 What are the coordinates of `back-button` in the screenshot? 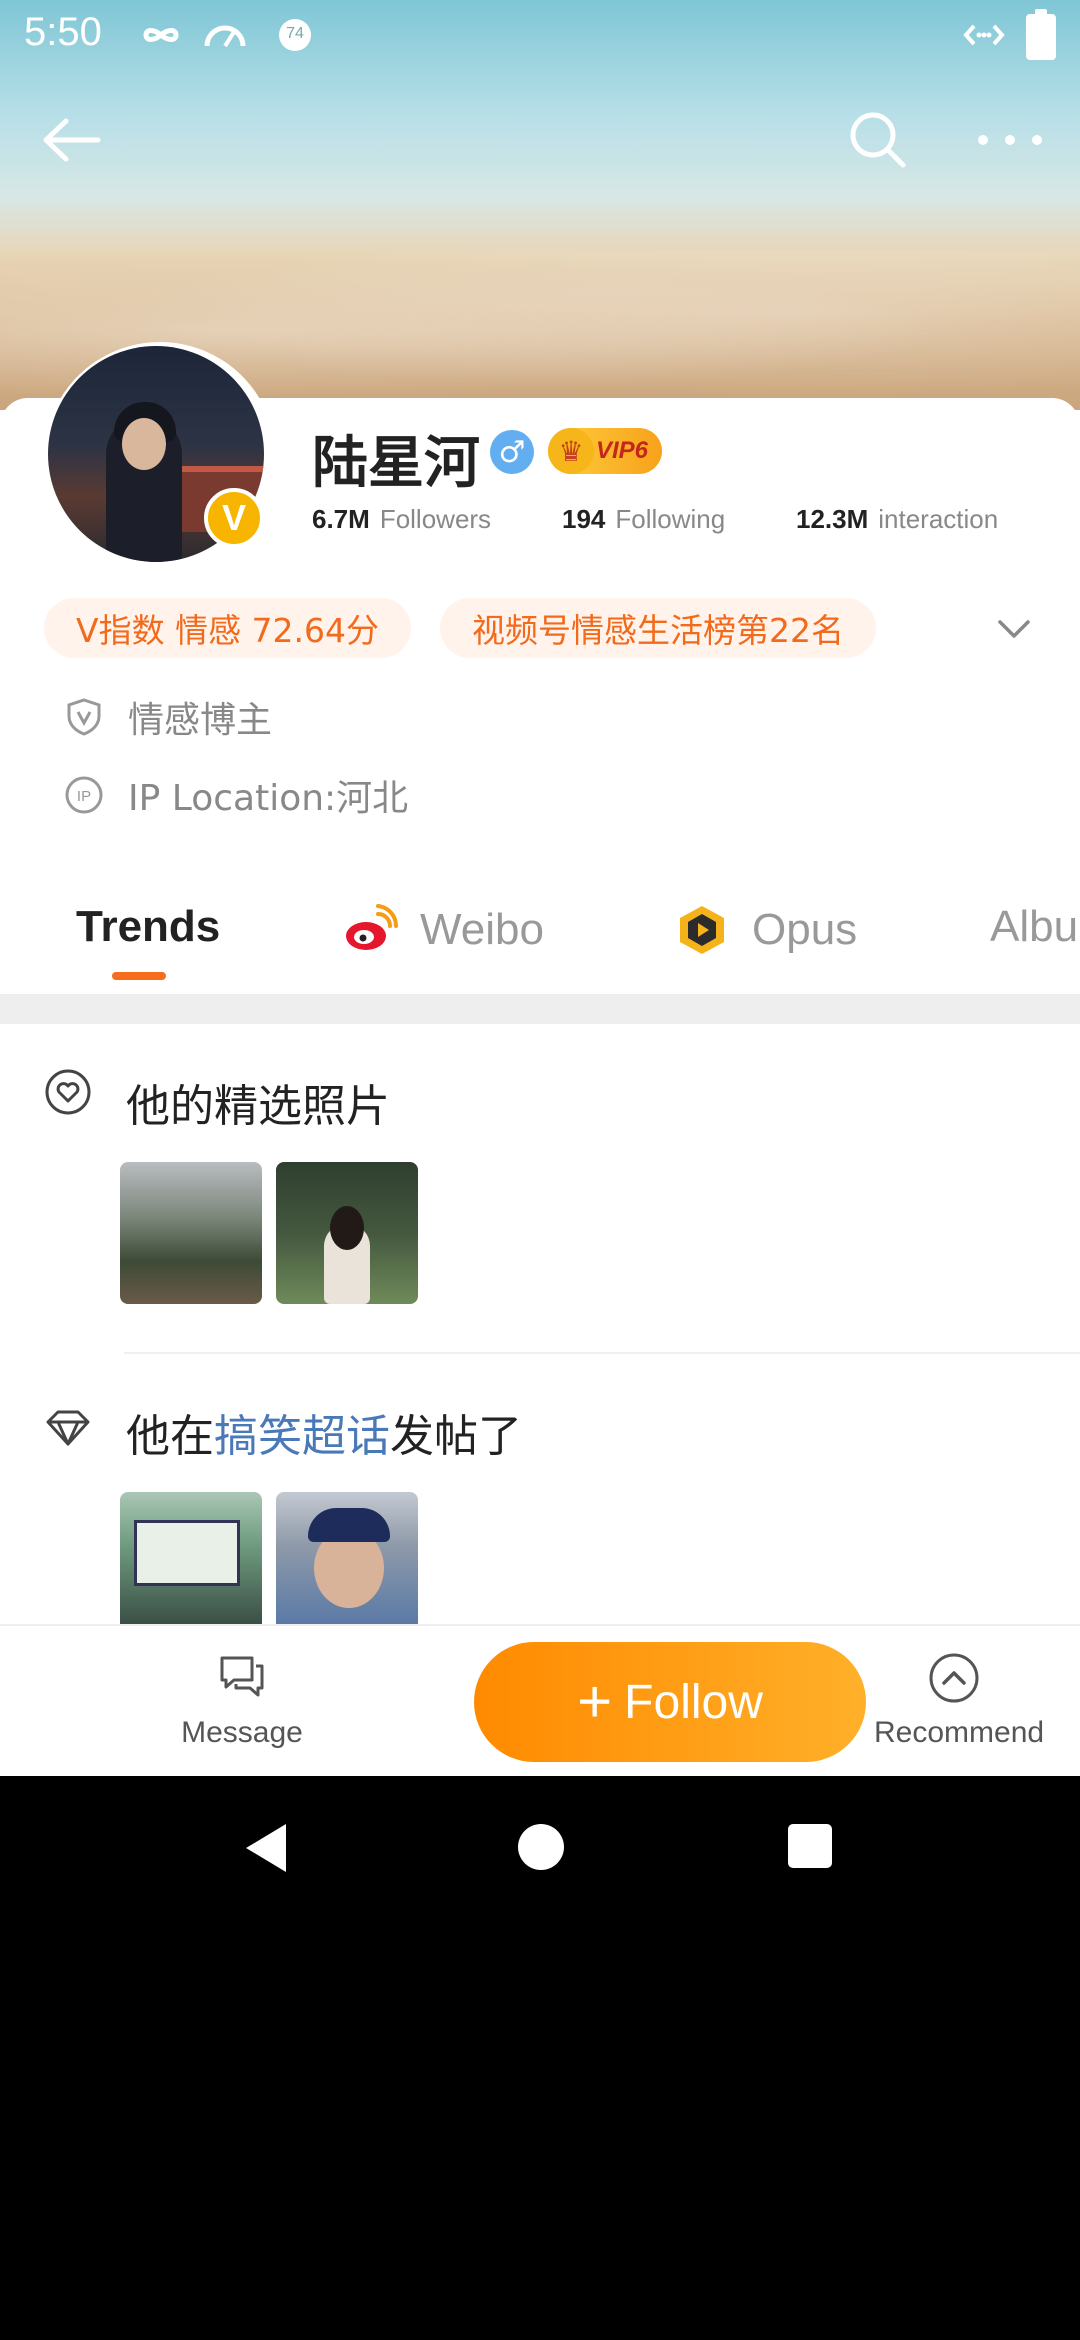 It's located at (70, 140).